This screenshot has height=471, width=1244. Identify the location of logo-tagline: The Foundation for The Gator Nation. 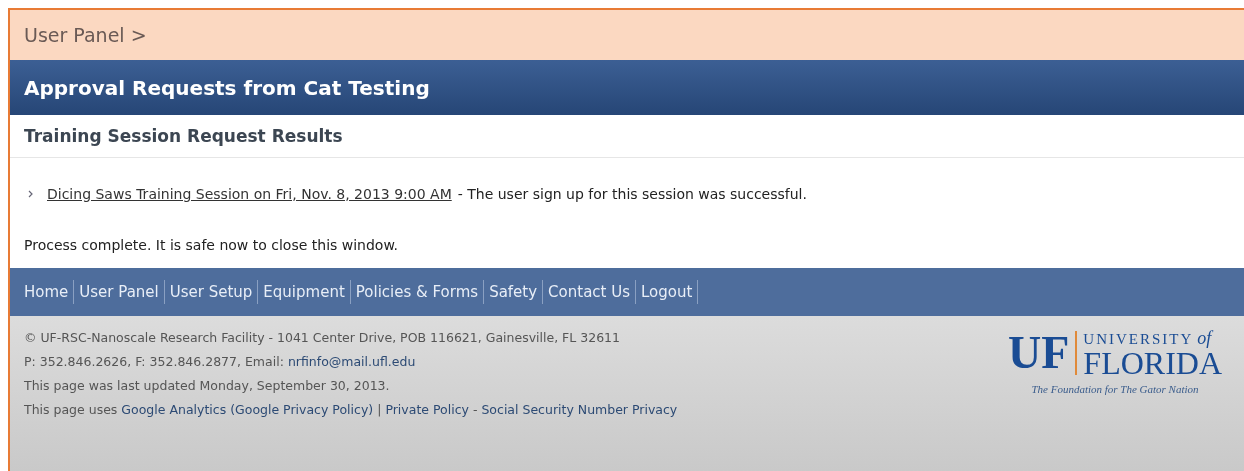
(1115, 389).